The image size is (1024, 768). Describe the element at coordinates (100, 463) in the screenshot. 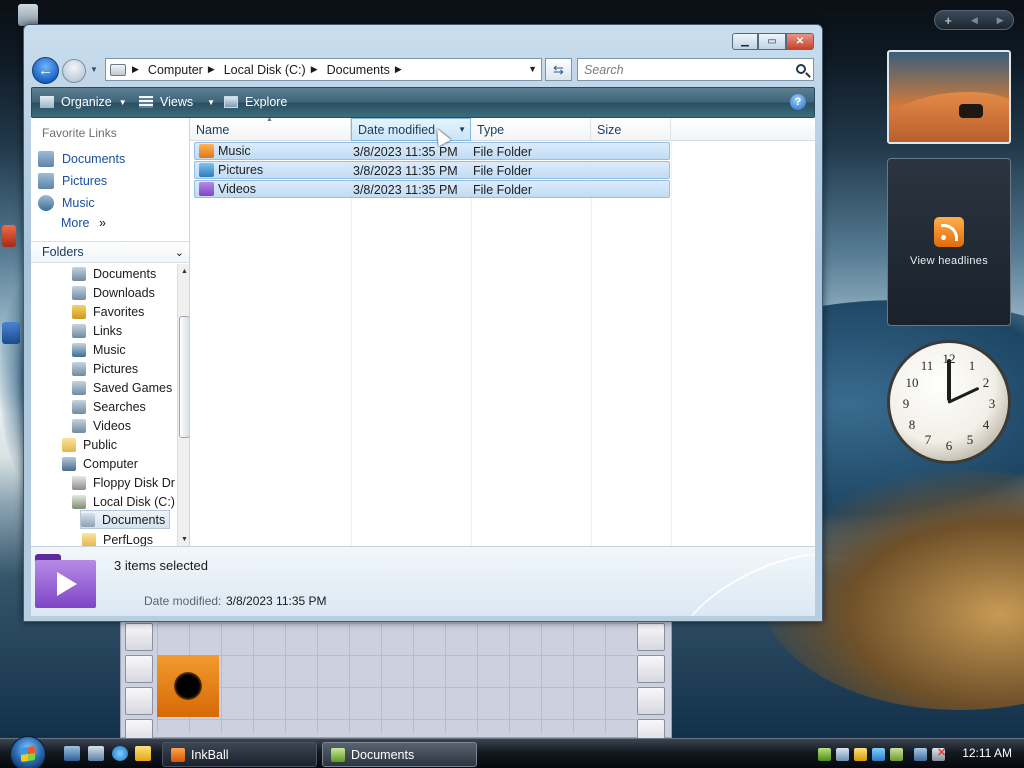

I see `tree-item-computer: Computer` at that location.